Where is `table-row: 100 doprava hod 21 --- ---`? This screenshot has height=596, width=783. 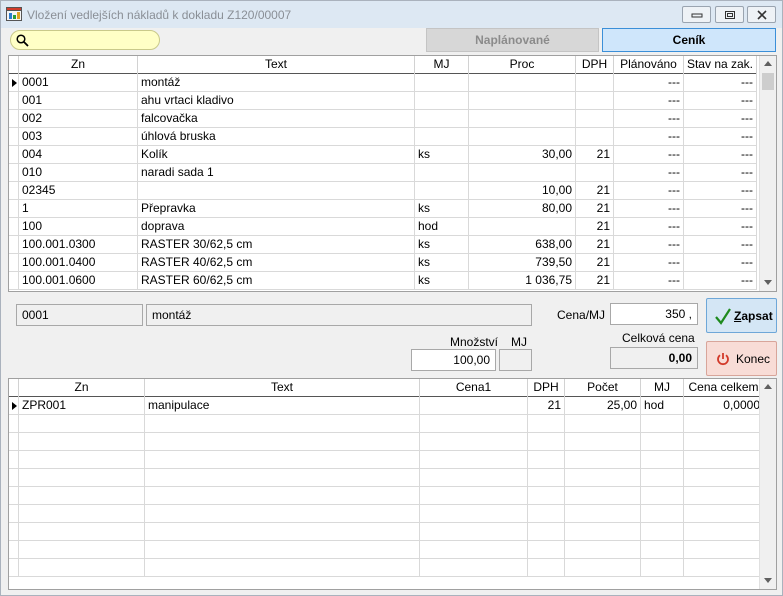 table-row: 100 doprava hod 21 --- --- is located at coordinates (383, 227).